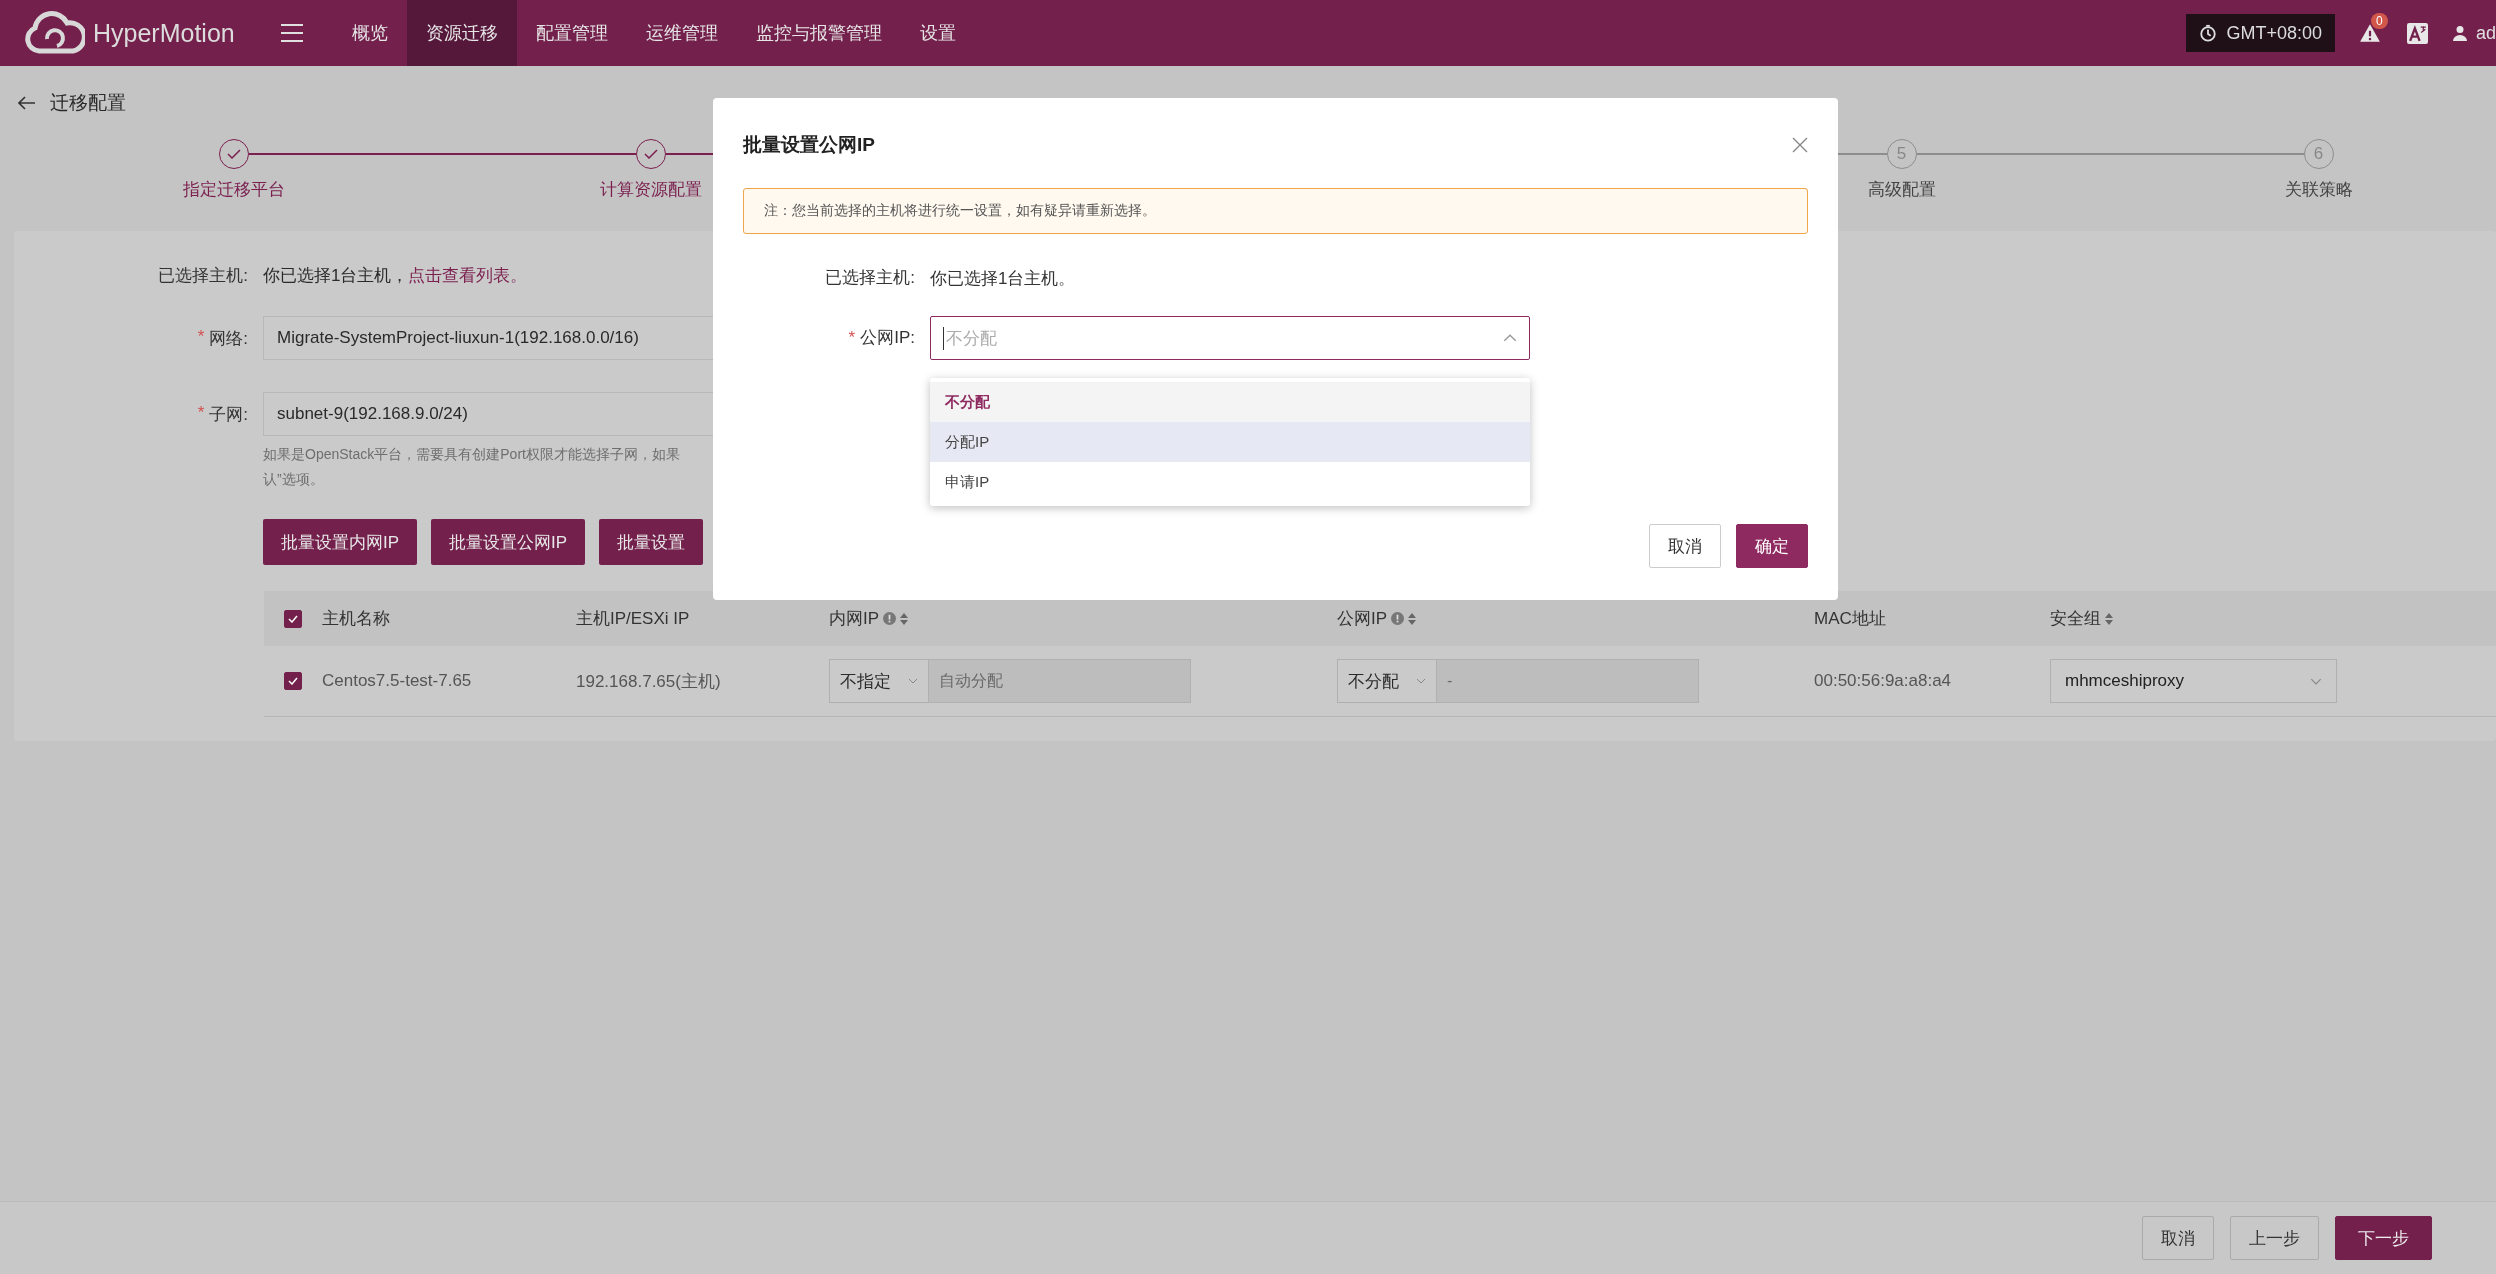 This screenshot has width=2496, height=1274. I want to click on field-label: 网络:, so click(228, 338).